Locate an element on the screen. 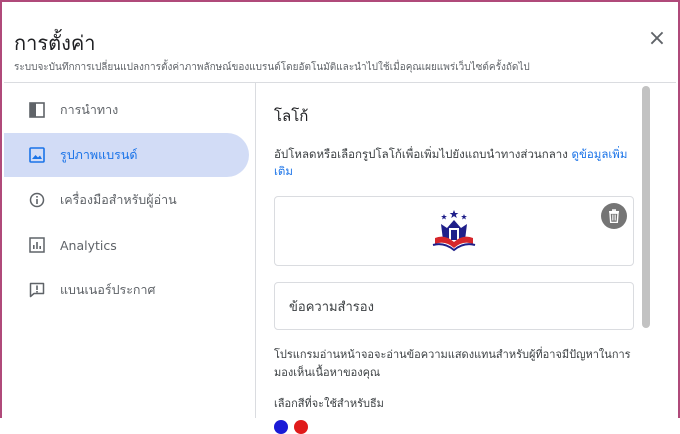 Image resolution: width=680 pixels, height=434 pixels. sidebar-divider is located at coordinates (255, 250).